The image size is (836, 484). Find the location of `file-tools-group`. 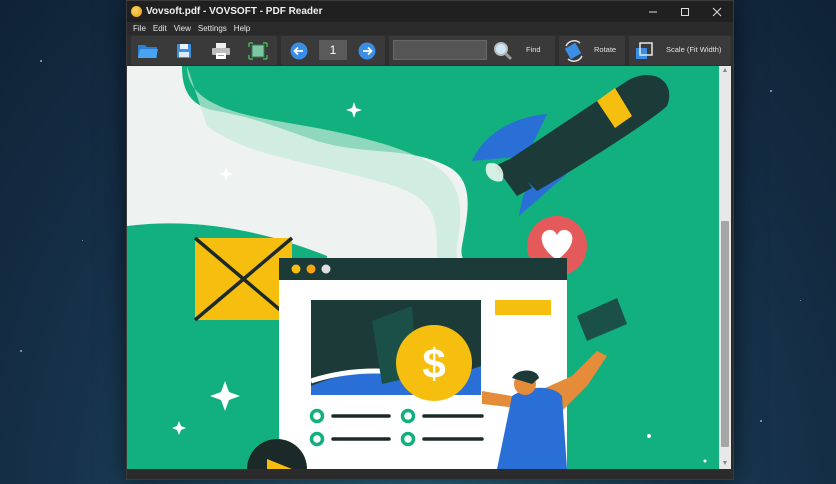

file-tools-group is located at coordinates (204, 50).